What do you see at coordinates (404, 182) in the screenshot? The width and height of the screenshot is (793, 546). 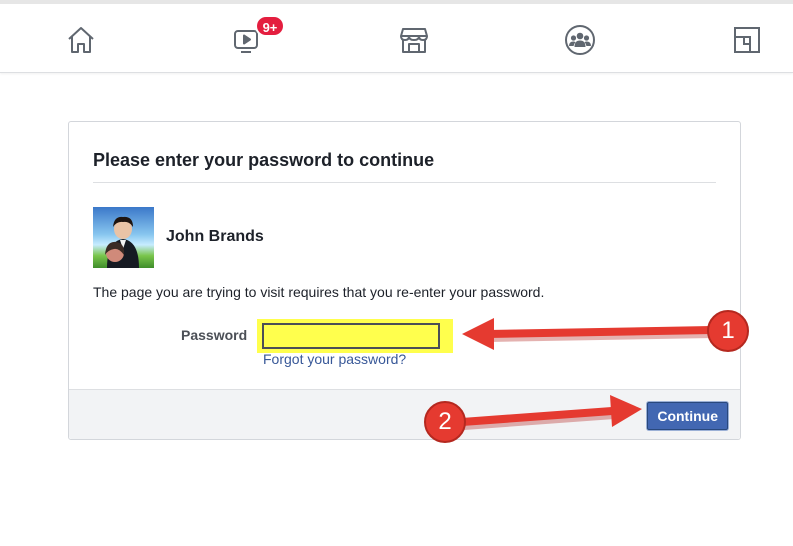 I see `divider` at bounding box center [404, 182].